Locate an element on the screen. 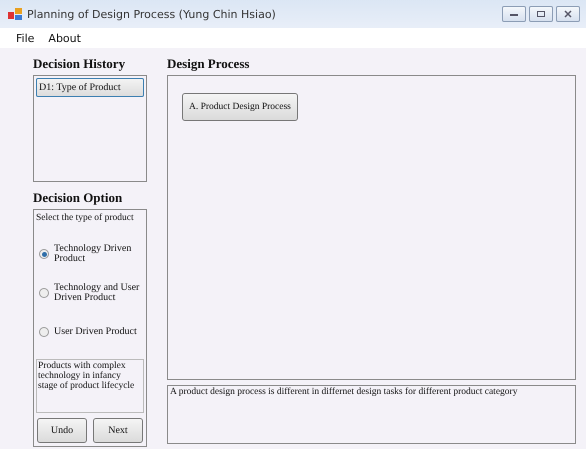  process-node-button: A. Product Design Process is located at coordinates (240, 107).